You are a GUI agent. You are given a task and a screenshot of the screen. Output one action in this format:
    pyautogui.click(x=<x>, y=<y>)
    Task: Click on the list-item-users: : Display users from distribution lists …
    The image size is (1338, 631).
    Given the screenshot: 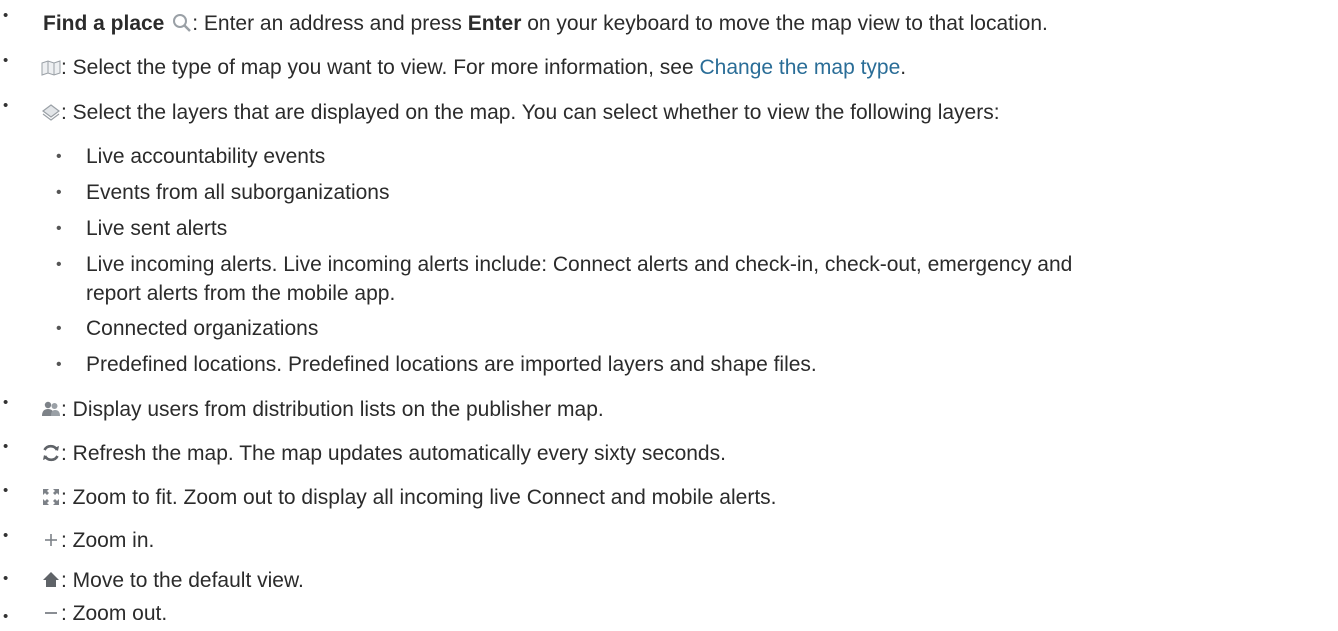 What is the action you would take?
    pyautogui.click(x=322, y=411)
    